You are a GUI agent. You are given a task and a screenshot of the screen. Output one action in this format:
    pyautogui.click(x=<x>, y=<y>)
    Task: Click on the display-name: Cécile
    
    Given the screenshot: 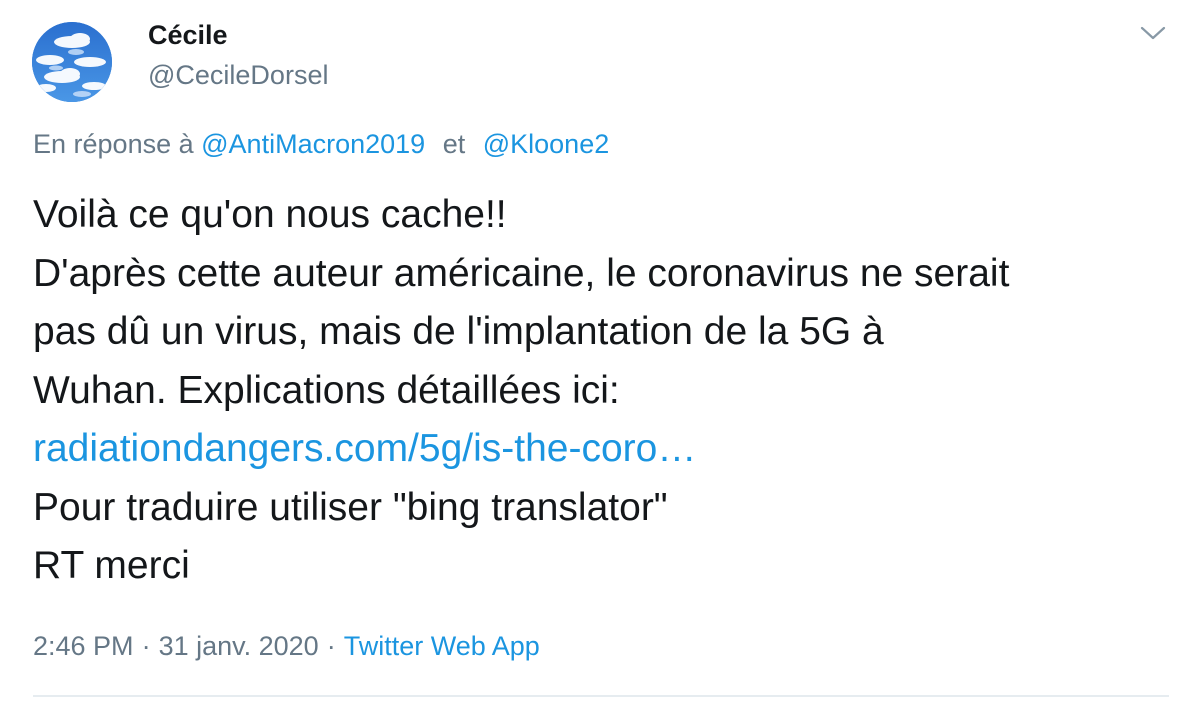 What is the action you would take?
    pyautogui.click(x=188, y=35)
    